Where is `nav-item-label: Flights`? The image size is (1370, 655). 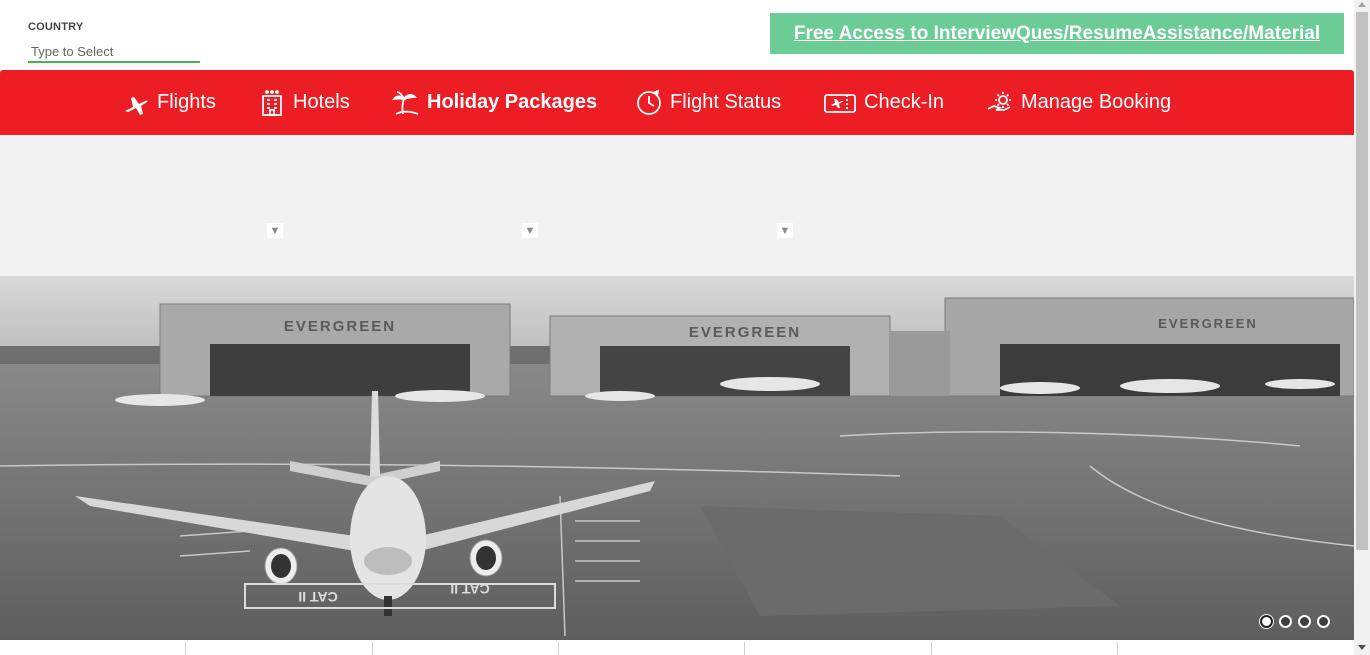
nav-item-label: Flights is located at coordinates (186, 102).